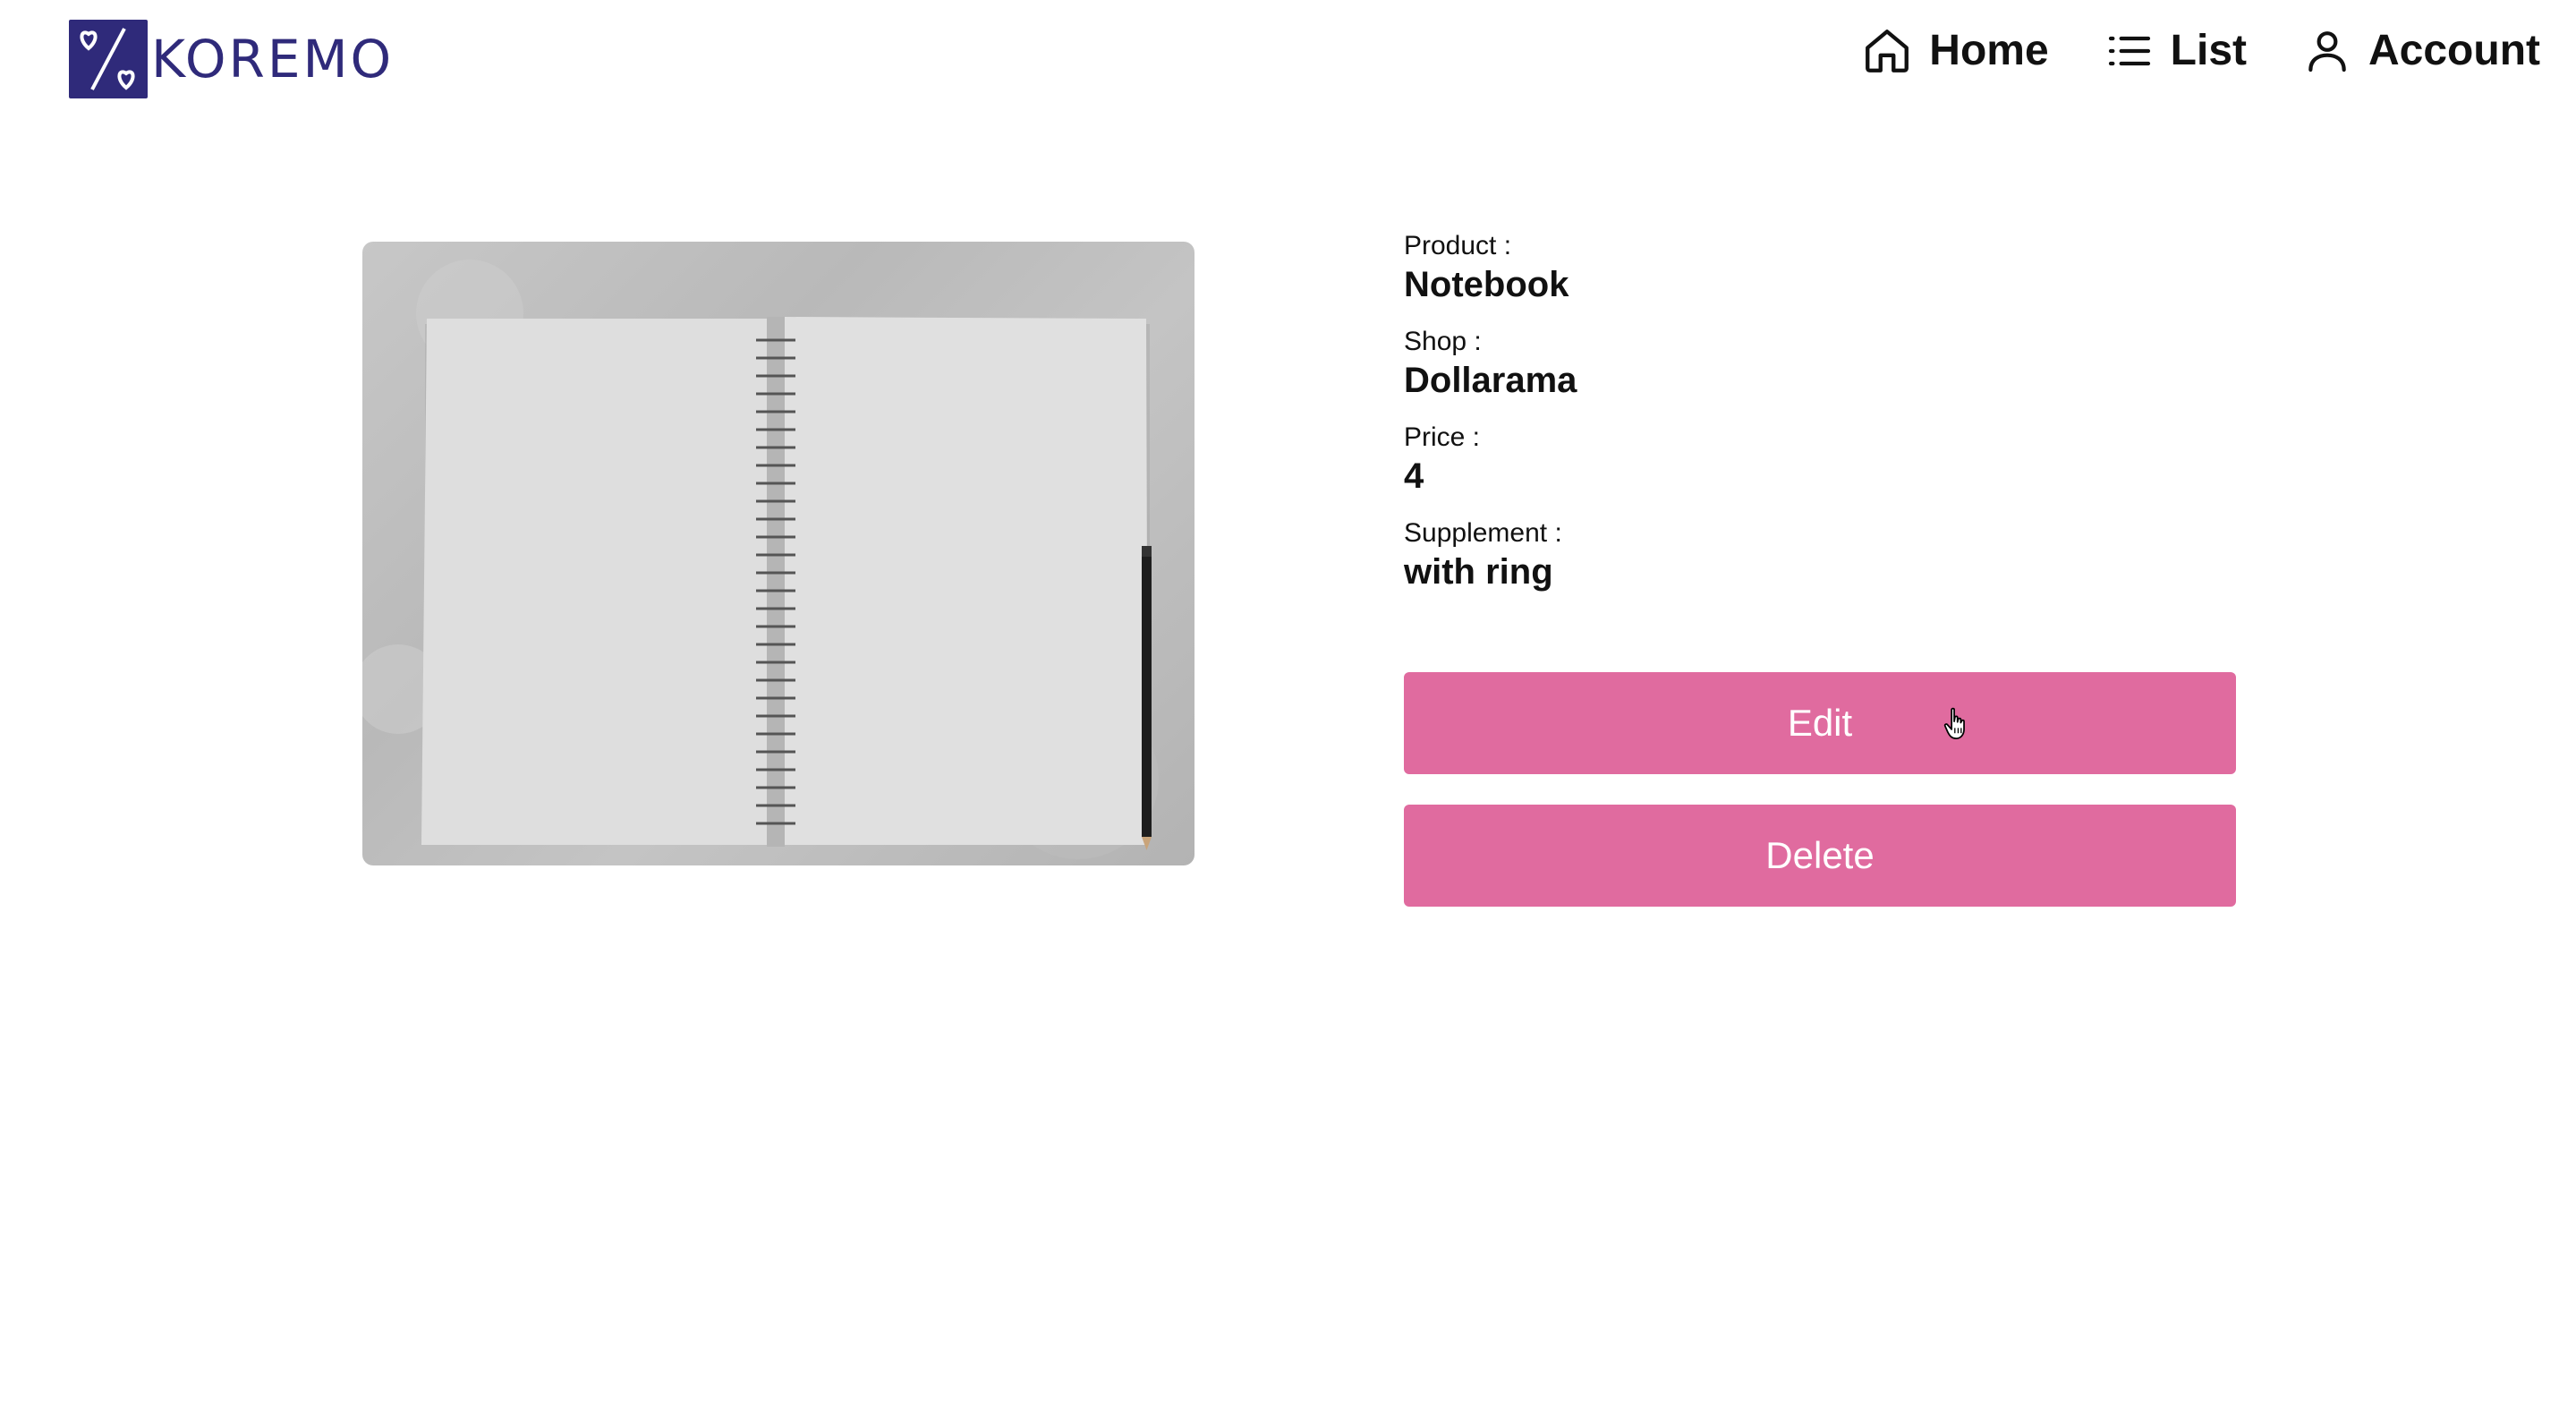 The height and width of the screenshot is (1415, 2576). What do you see at coordinates (108, 59) in the screenshot?
I see `logo-icon` at bounding box center [108, 59].